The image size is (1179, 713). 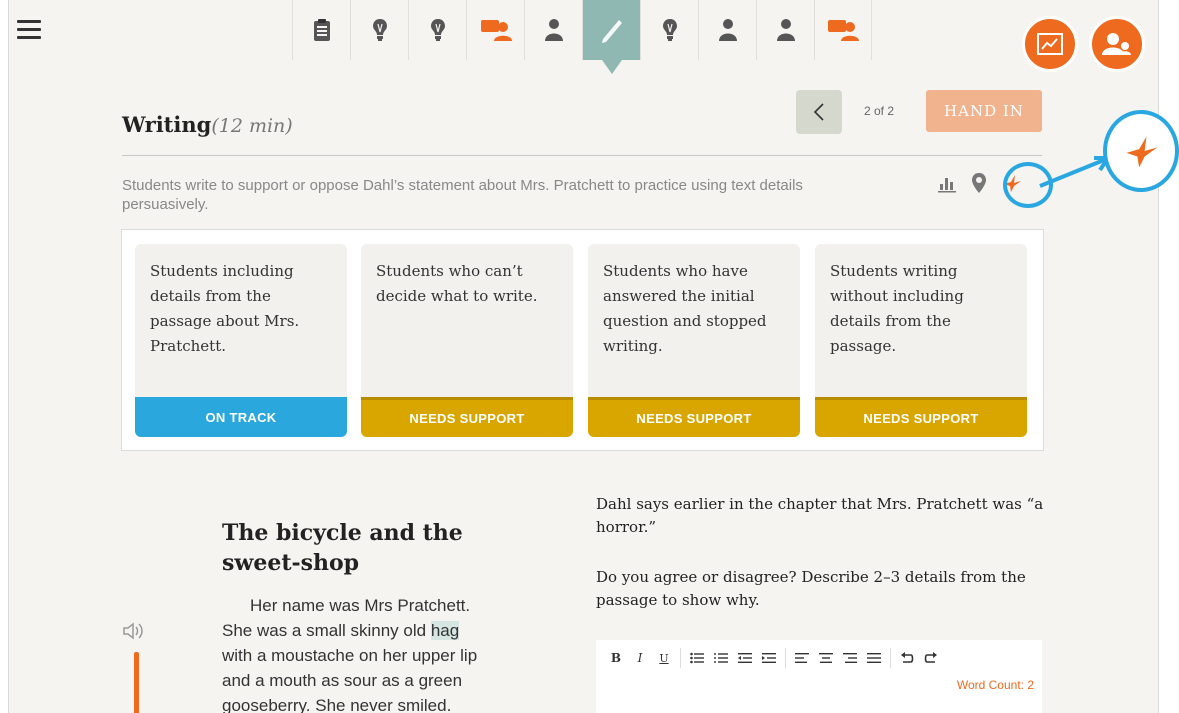 I want to click on story-line: She was a small skinny old hag, so click(x=367, y=630).